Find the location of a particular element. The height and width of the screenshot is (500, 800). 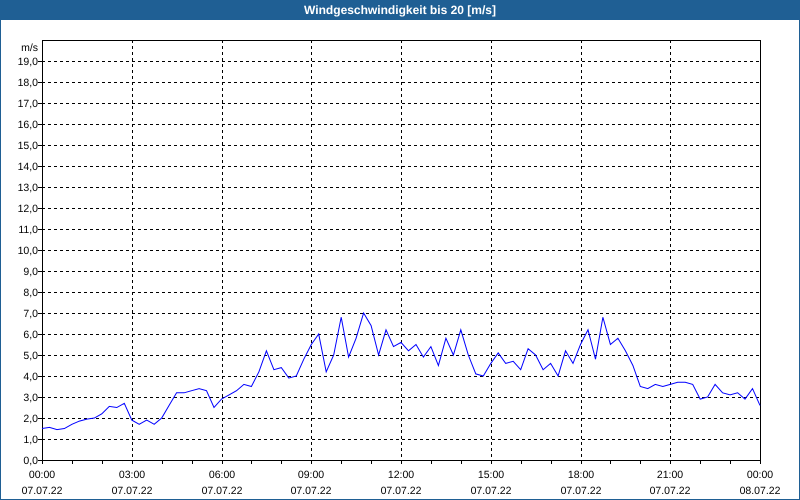

y-tick-label: 3,0 is located at coordinates (30, 398).